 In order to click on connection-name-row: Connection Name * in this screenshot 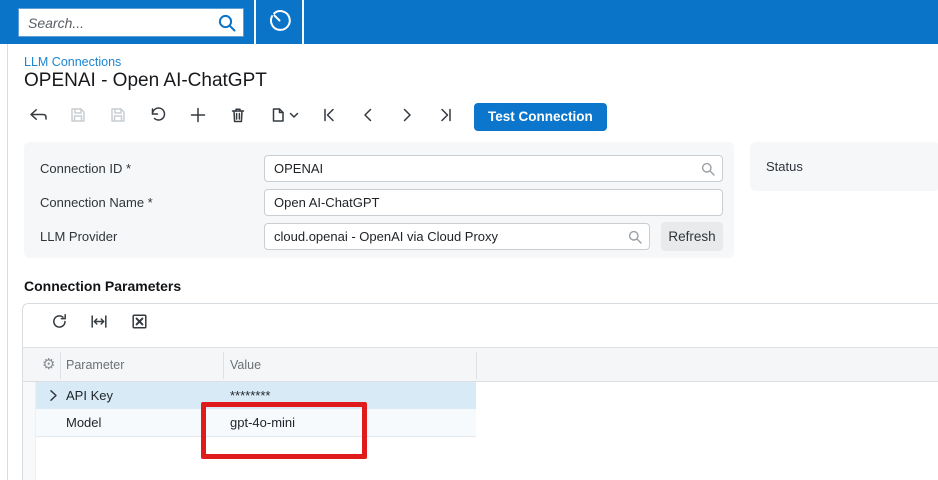, I will do `click(379, 202)`.